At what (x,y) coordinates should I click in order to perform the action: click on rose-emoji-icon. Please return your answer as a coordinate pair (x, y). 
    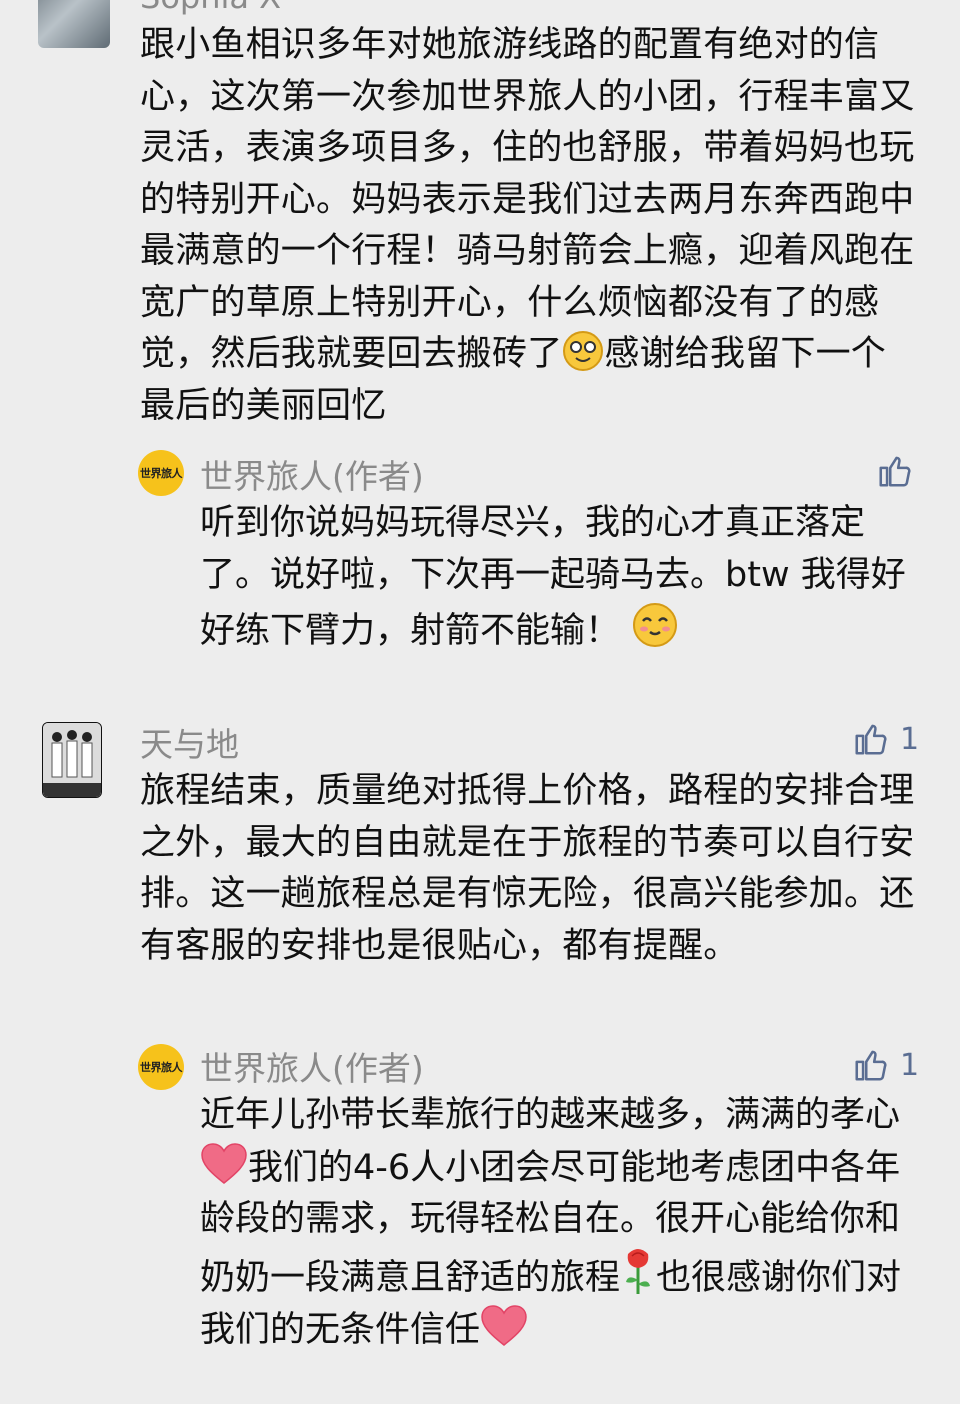
    Looking at the image, I should click on (638, 1271).